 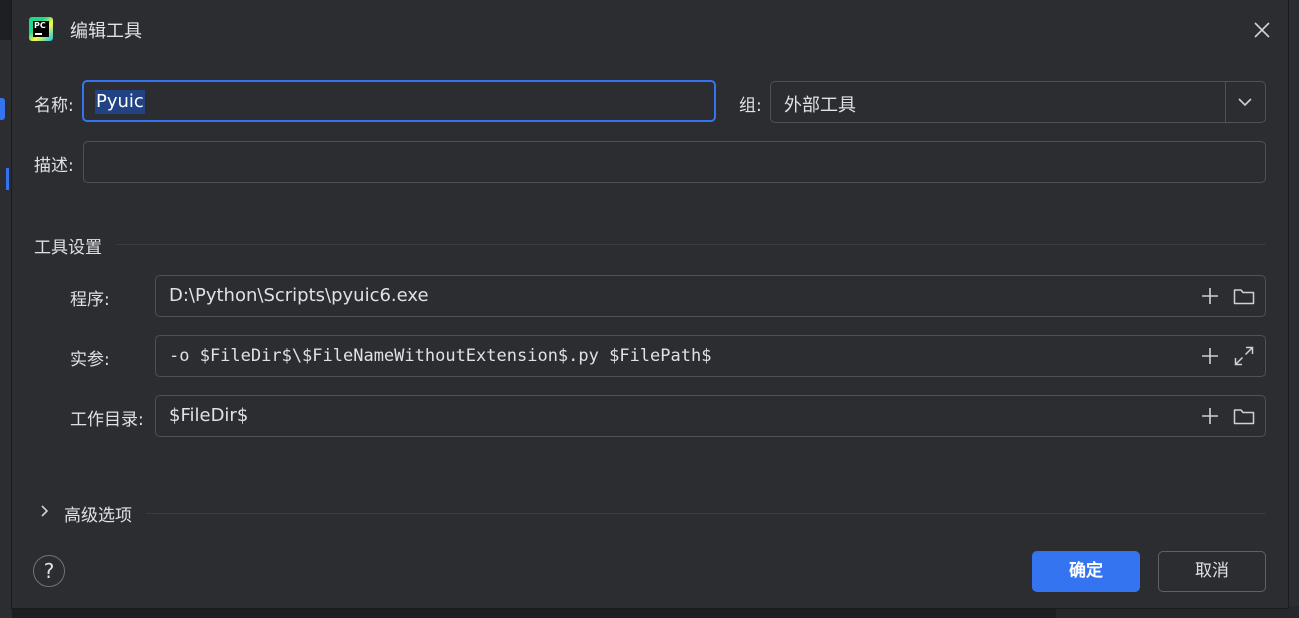 I want to click on chevron-down-icon, so click(x=1245, y=102).